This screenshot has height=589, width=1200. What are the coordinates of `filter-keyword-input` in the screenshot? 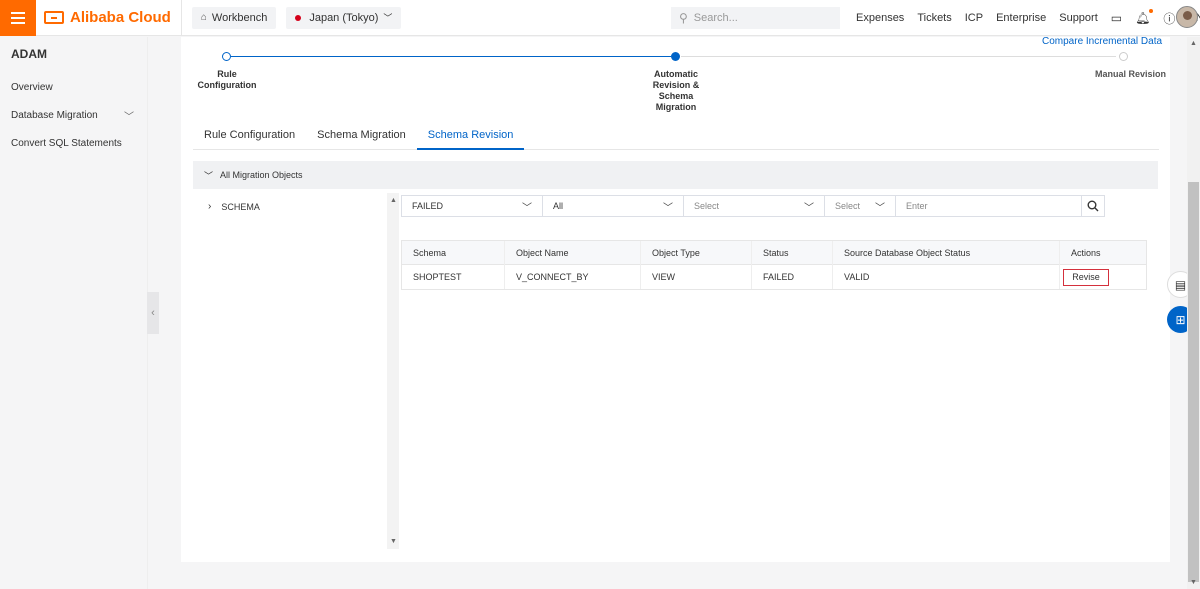 It's located at (988, 206).